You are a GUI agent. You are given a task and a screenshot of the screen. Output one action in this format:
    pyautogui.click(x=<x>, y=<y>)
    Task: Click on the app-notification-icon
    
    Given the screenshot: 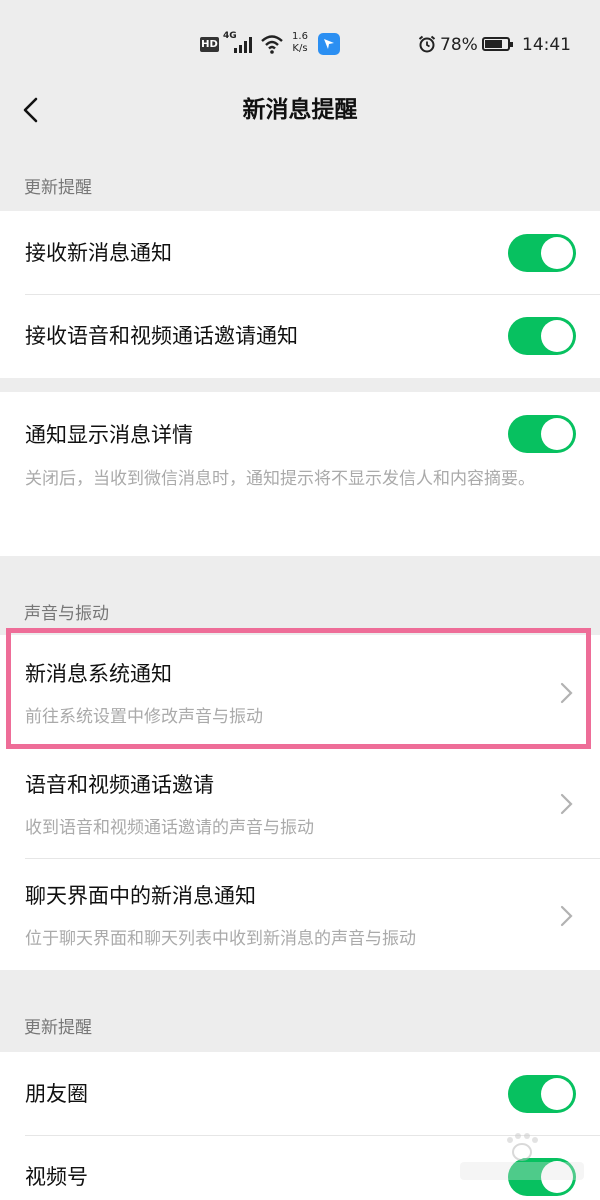 What is the action you would take?
    pyautogui.click(x=329, y=44)
    